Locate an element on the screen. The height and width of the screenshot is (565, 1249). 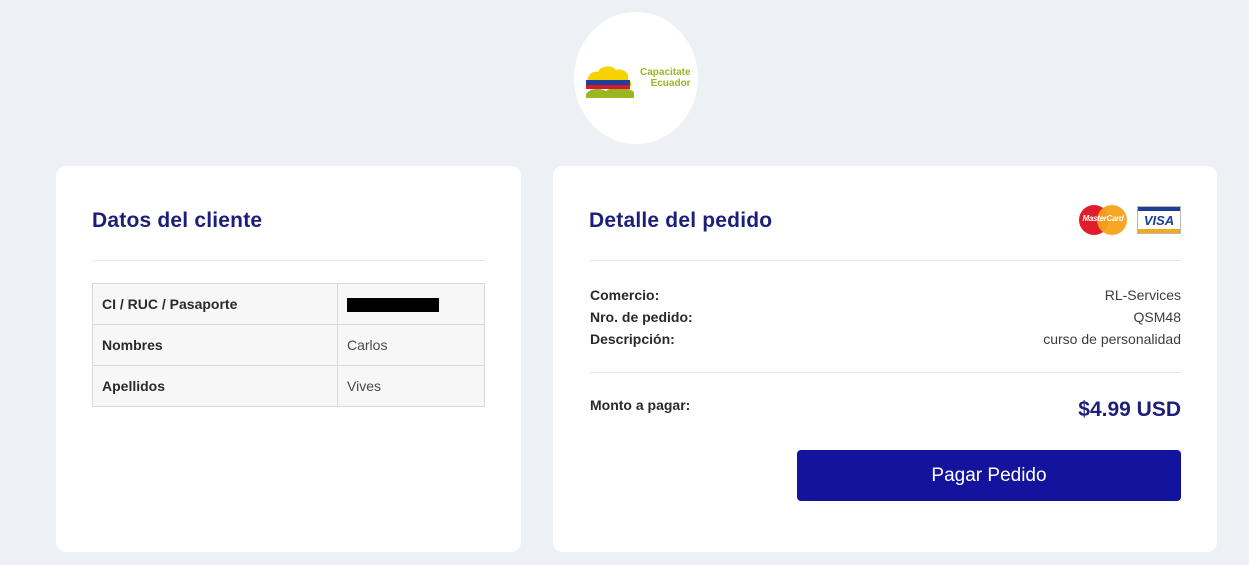
visa-icon: VISA is located at coordinates (1159, 220).